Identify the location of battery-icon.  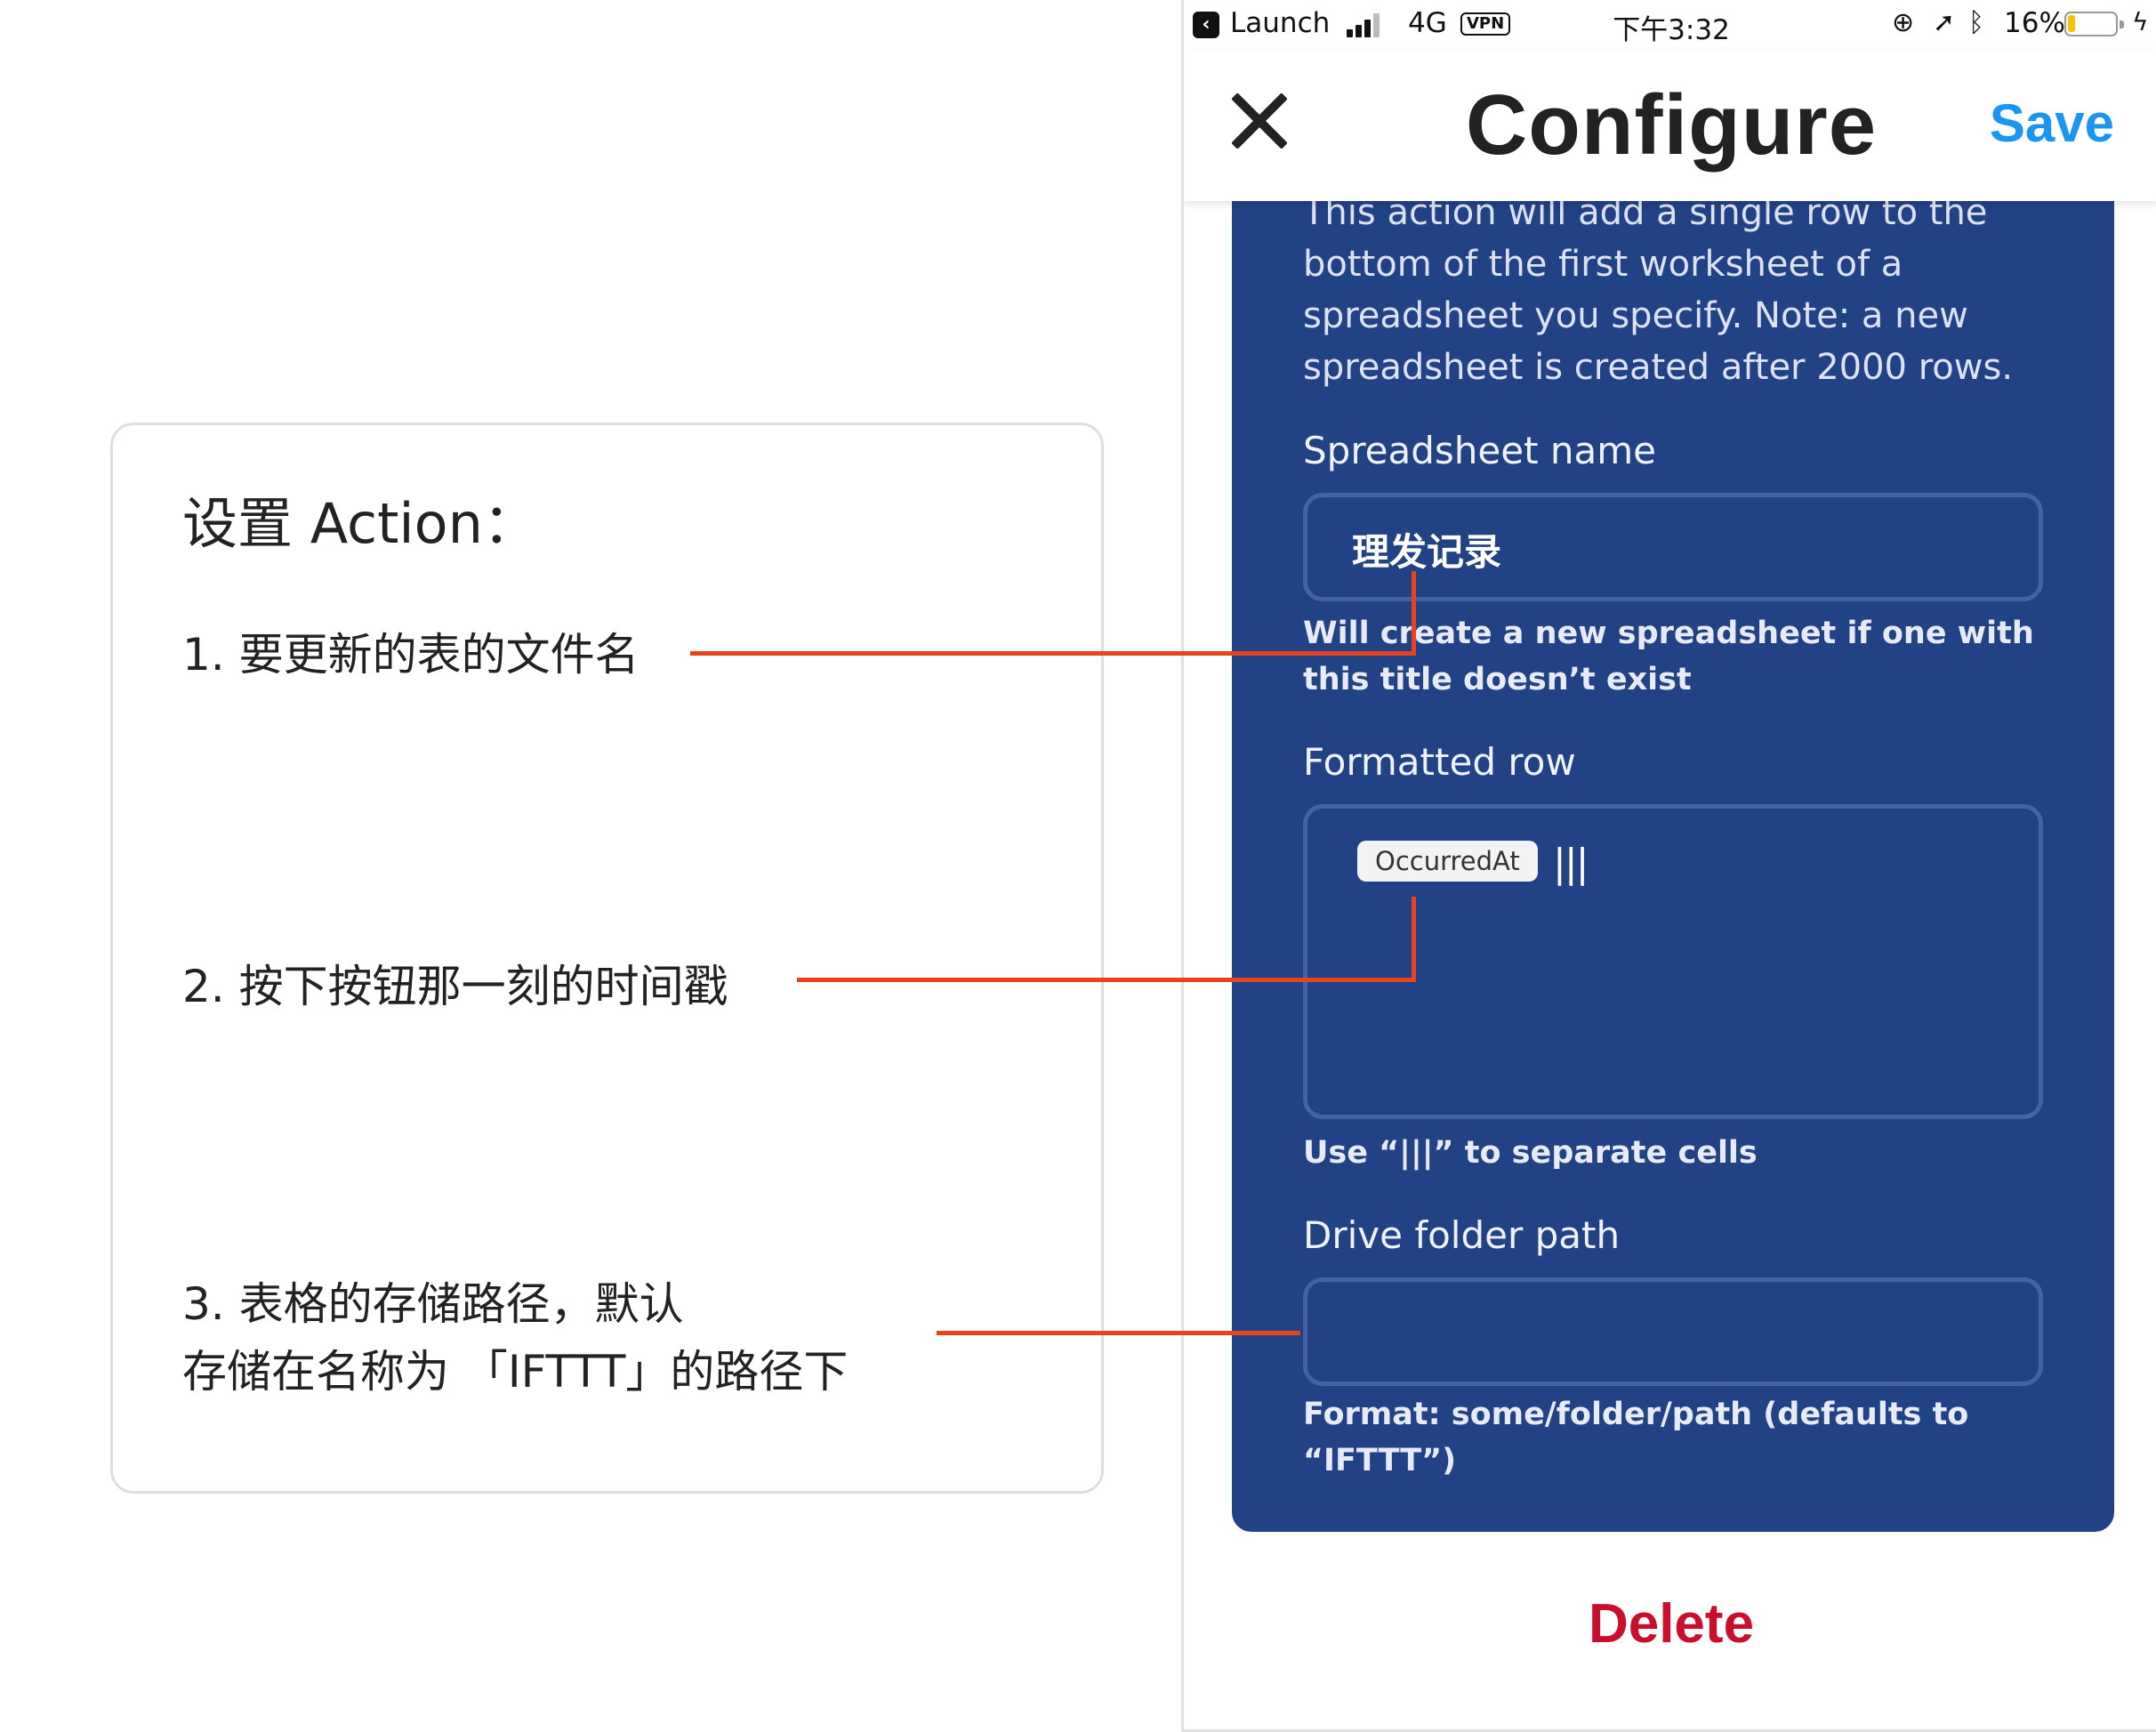
(2094, 24).